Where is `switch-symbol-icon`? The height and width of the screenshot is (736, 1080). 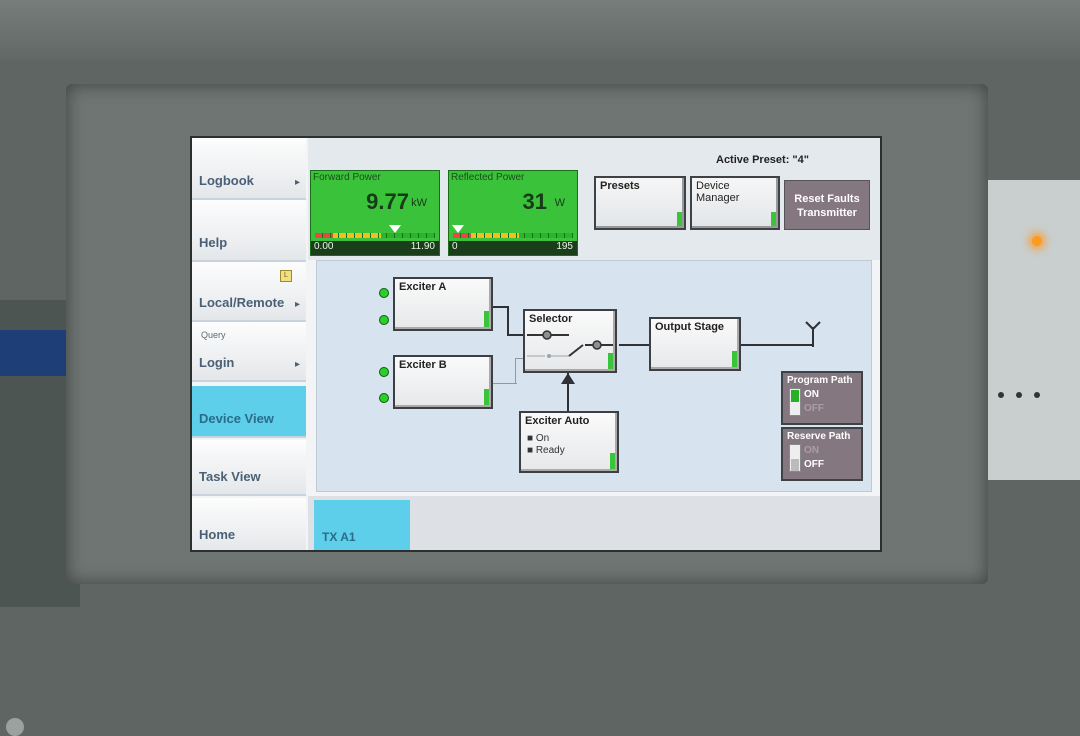 switch-symbol-icon is located at coordinates (570, 344).